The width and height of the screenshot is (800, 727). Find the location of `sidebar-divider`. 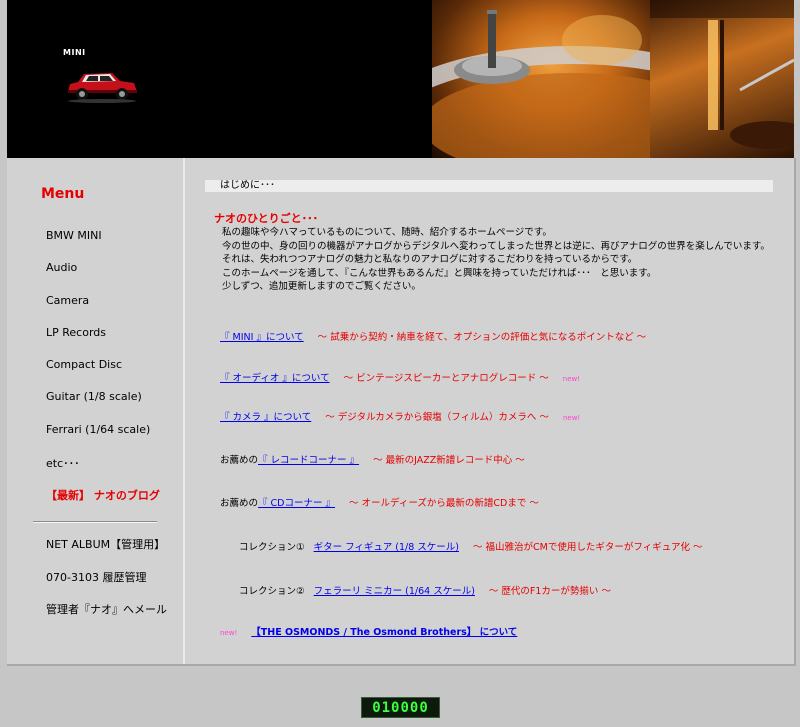

sidebar-divider is located at coordinates (95, 522).